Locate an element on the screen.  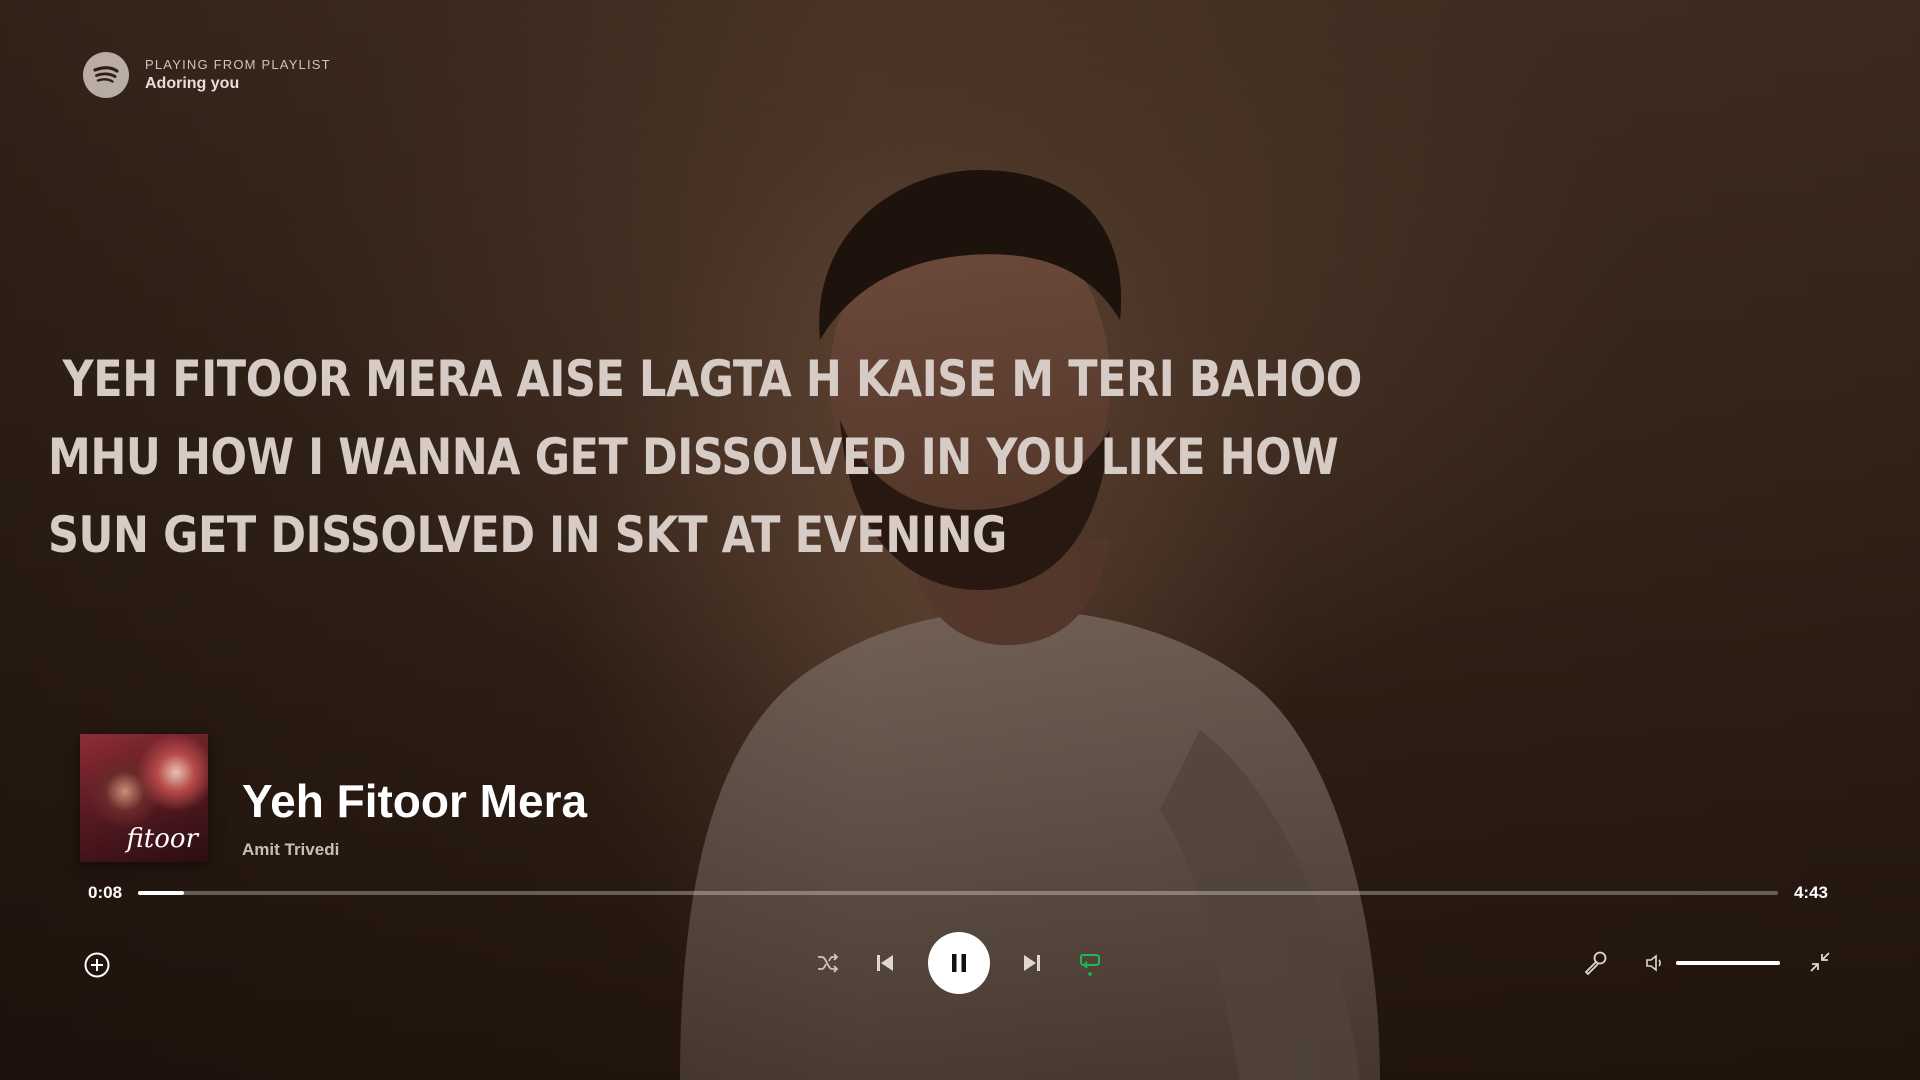
lyrics-button is located at coordinates (1595, 963).